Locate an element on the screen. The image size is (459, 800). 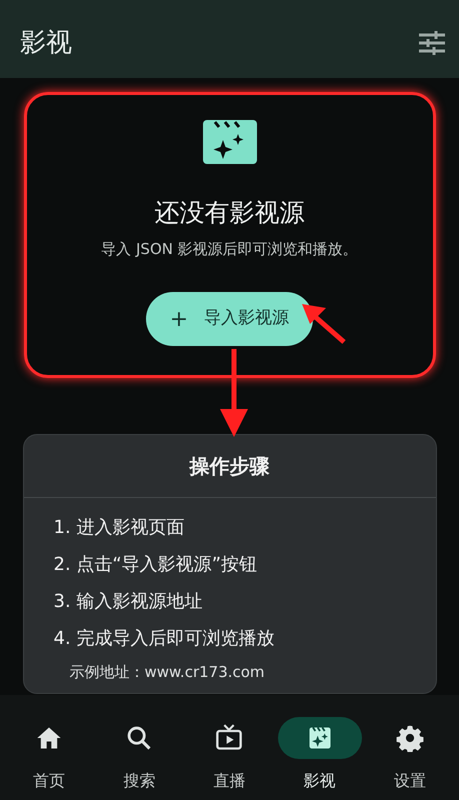
instruction-step: 2. 点击“导入影视源”按钮 is located at coordinates (245, 564).